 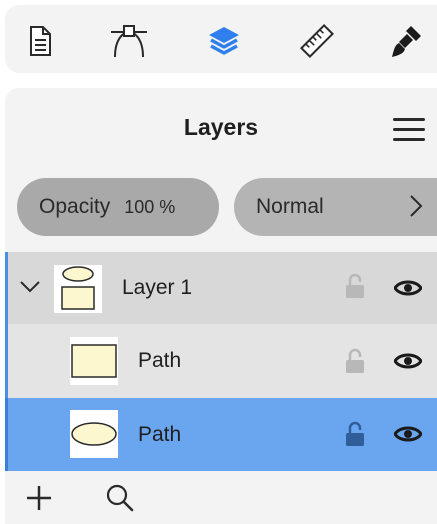 I want to click on layer-row-group: Layer 1, so click(x=221, y=288).